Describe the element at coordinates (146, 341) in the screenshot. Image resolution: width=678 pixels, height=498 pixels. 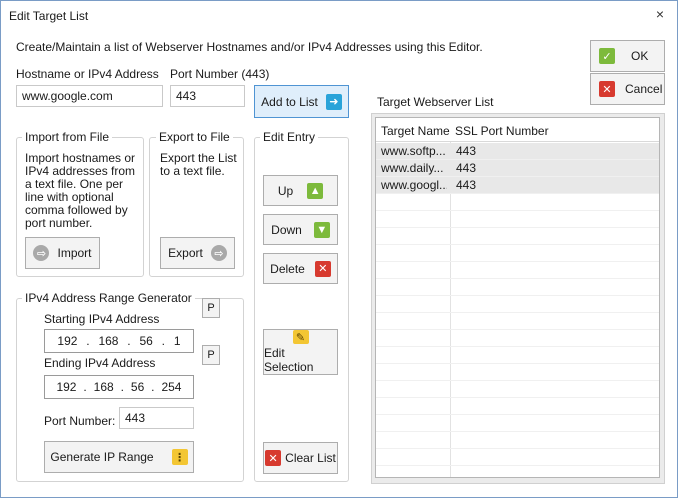
I see `start-octet-3: 56` at that location.